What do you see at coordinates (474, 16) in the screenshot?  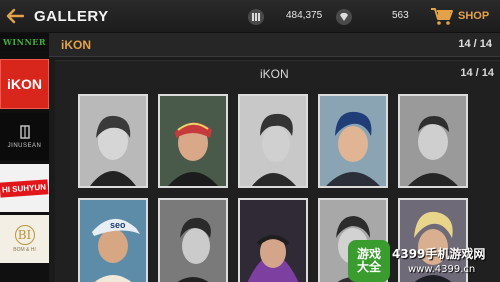 I see `shop-label: SHOP` at bounding box center [474, 16].